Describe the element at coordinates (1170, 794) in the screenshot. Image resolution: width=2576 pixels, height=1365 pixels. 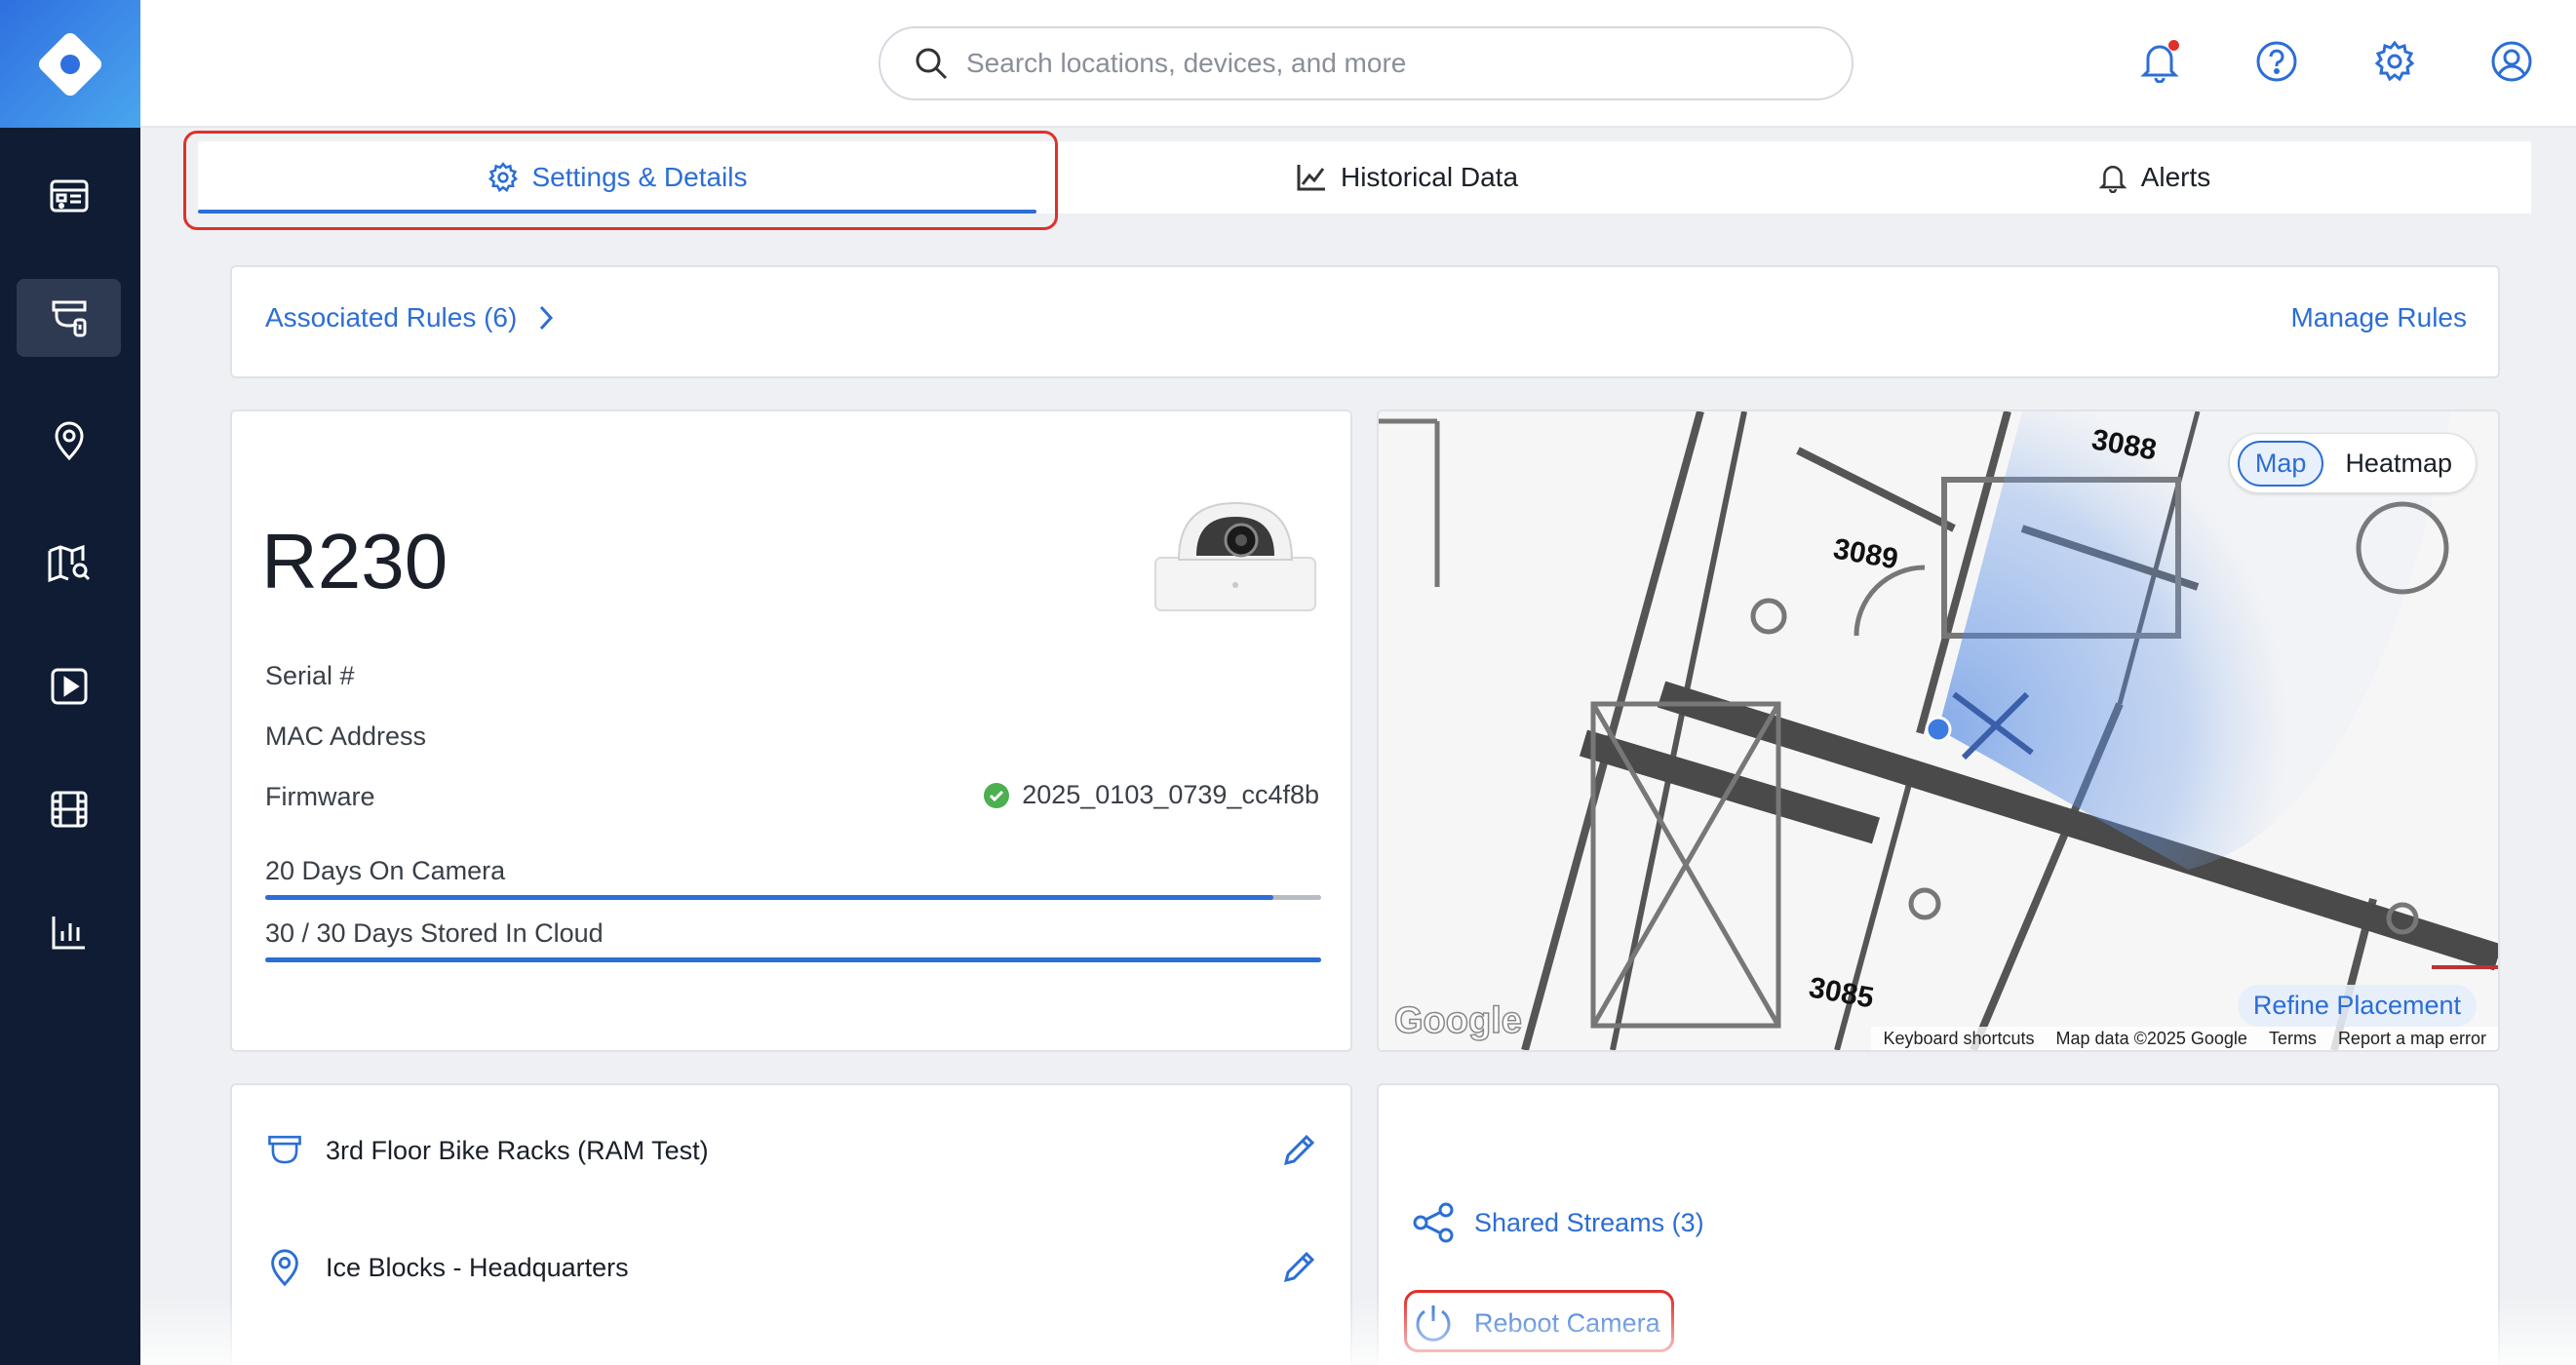
I see `firmware-version: 2025_0103_0739_cc4f8b` at that location.